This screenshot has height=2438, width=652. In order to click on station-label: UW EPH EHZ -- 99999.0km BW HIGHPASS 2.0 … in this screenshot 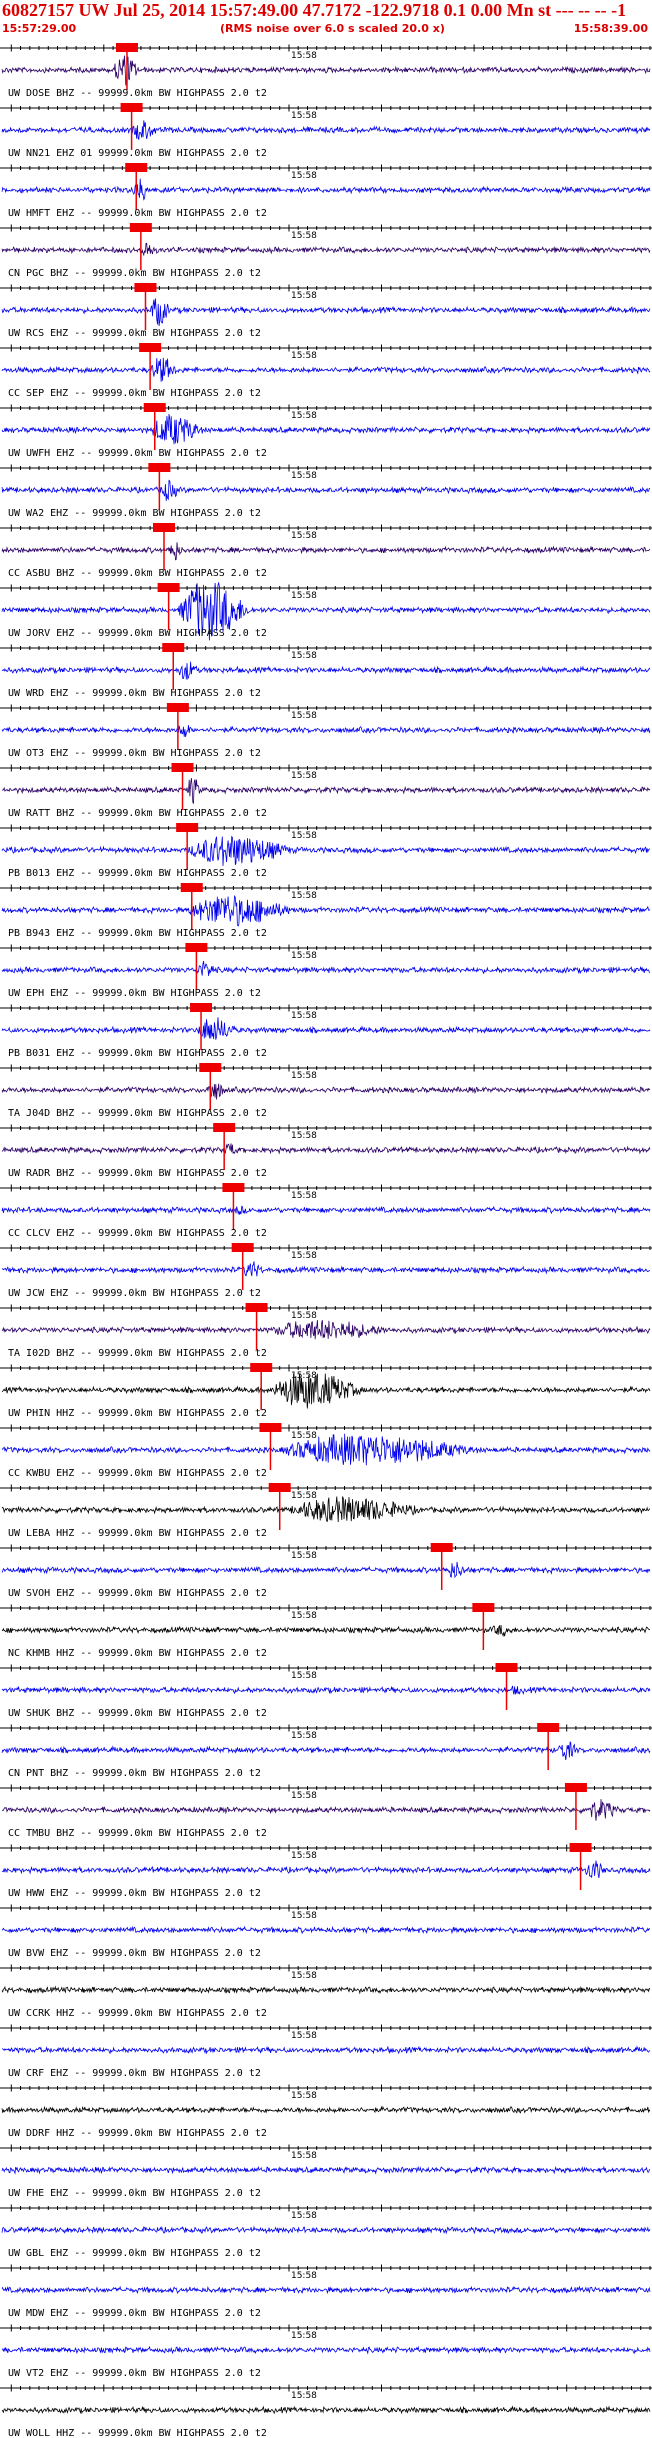, I will do `click(134, 993)`.